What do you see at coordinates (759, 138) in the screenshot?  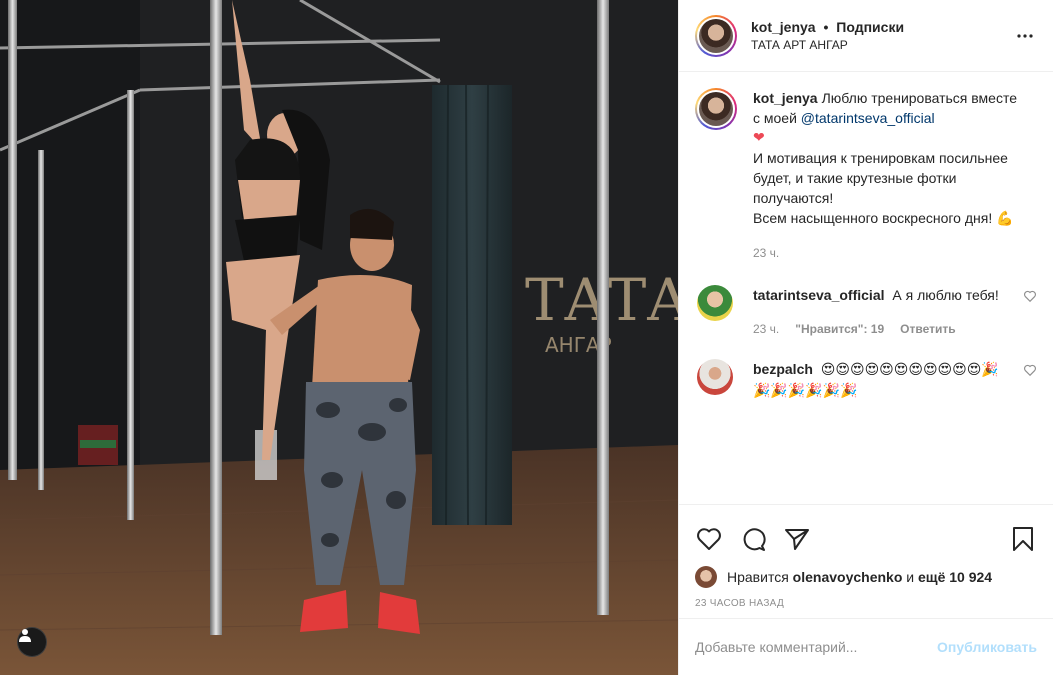 I see `red-heart-emoji: ❤` at bounding box center [759, 138].